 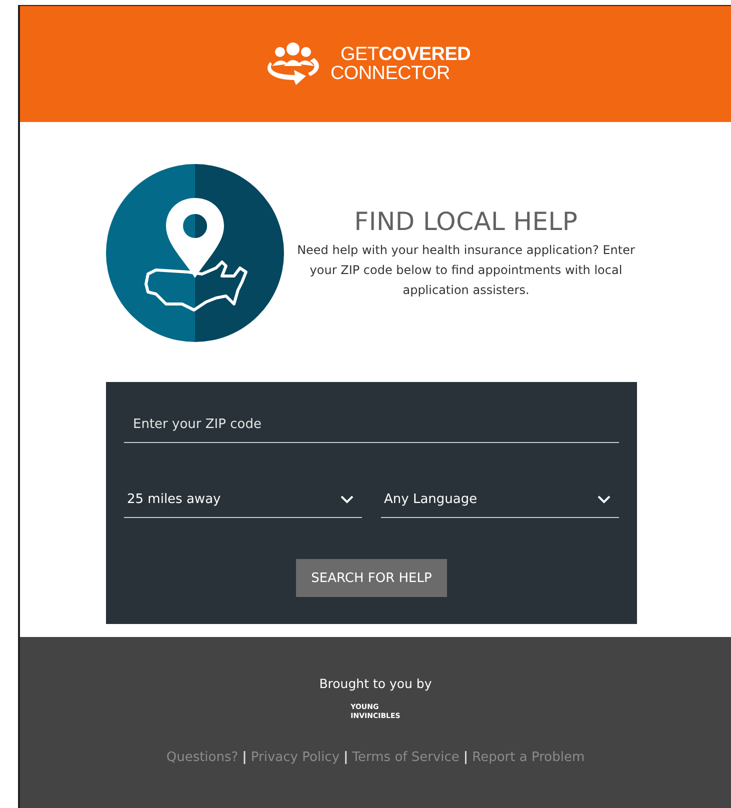 What do you see at coordinates (466, 270) in the screenshot?
I see `intro-text: Need help with your health insurance application? Enter your ZIP code below to find appointments with local application assisters.` at bounding box center [466, 270].